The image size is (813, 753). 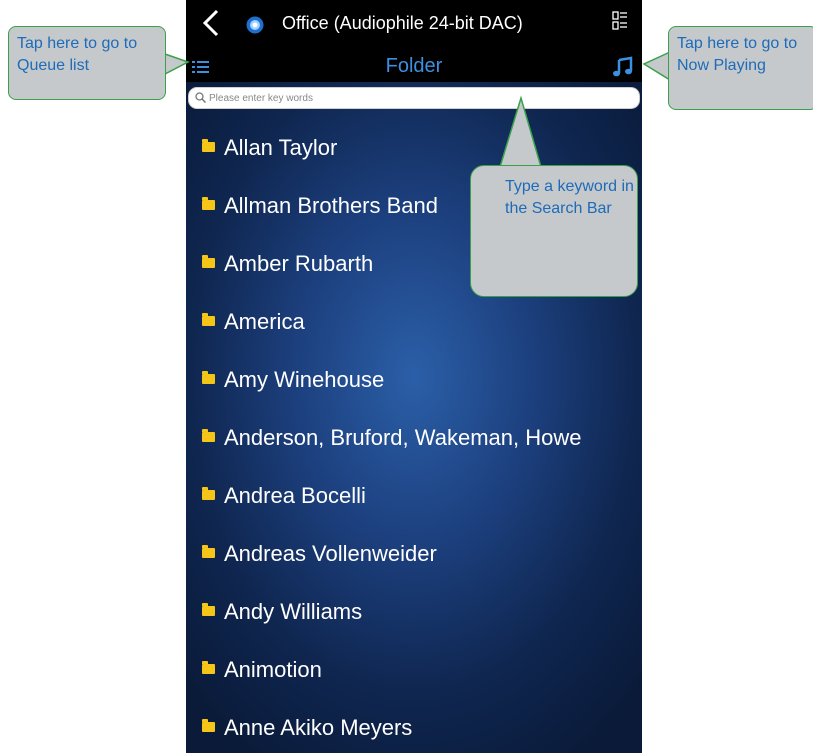 What do you see at coordinates (295, 495) in the screenshot?
I see `folder-name: Andrea Bocelli` at bounding box center [295, 495].